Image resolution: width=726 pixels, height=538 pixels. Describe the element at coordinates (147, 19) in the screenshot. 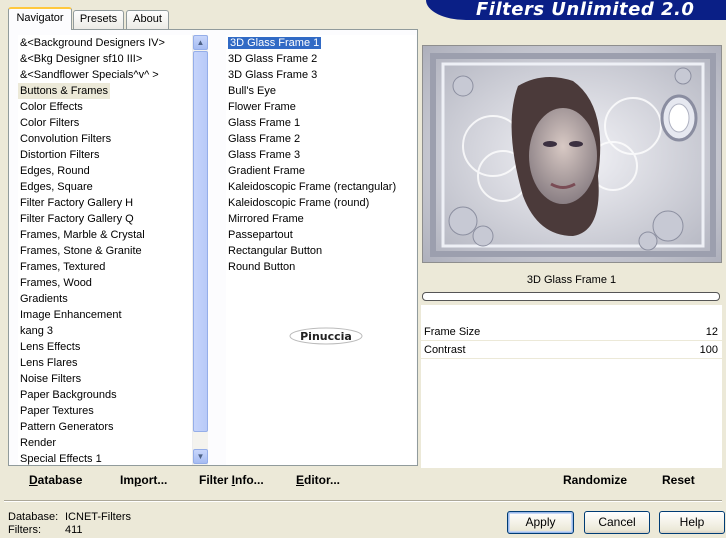

I see `tab-about: About` at that location.